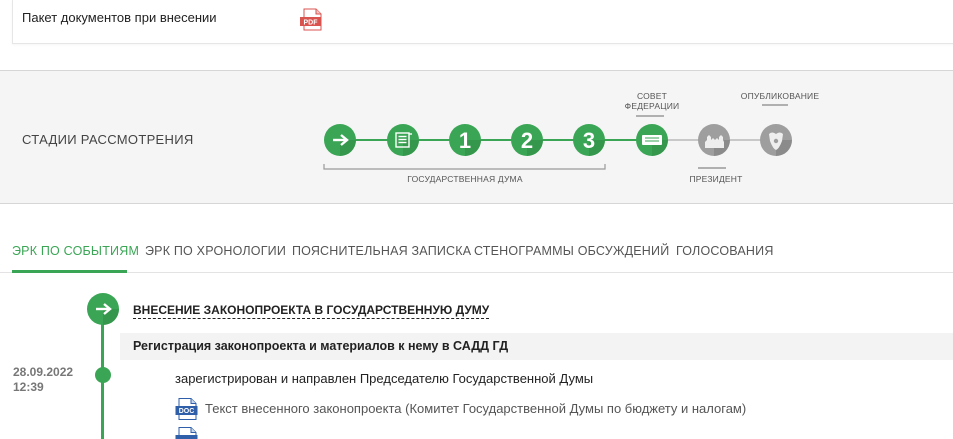  Describe the element at coordinates (464, 167) in the screenshot. I see `duma-bracket` at that location.